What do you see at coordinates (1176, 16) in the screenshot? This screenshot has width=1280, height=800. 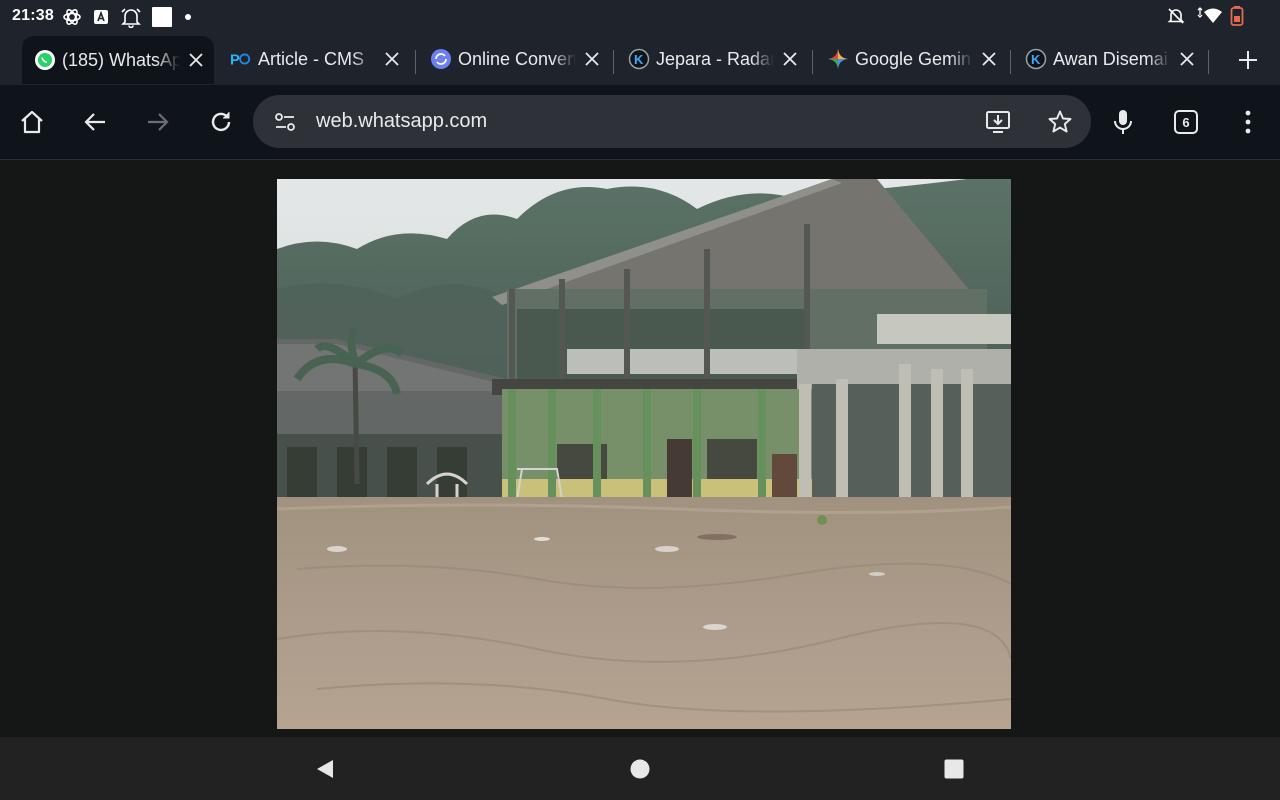 I see `notifications-off-icon` at bounding box center [1176, 16].